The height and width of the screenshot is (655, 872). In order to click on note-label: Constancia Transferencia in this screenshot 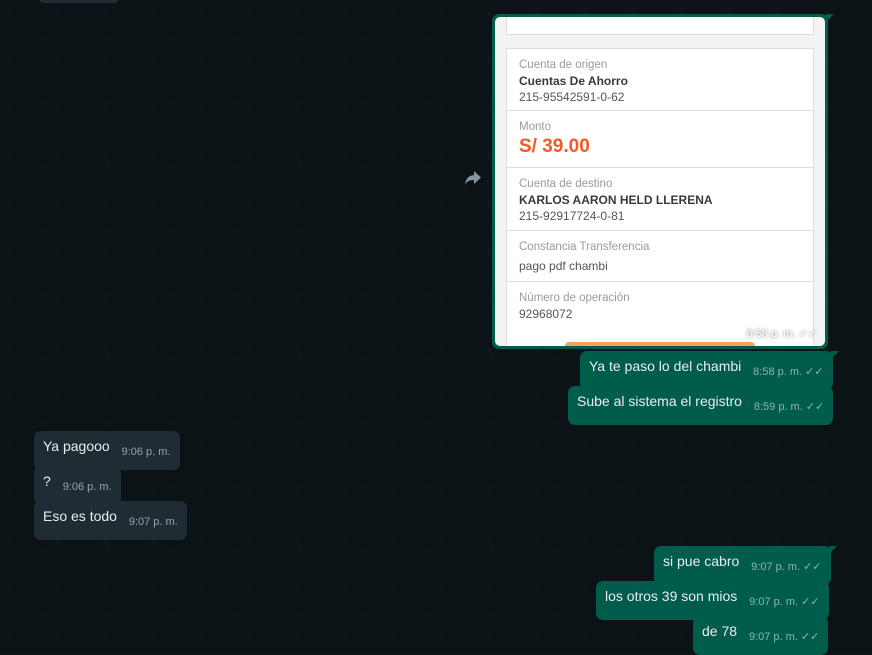, I will do `click(584, 247)`.